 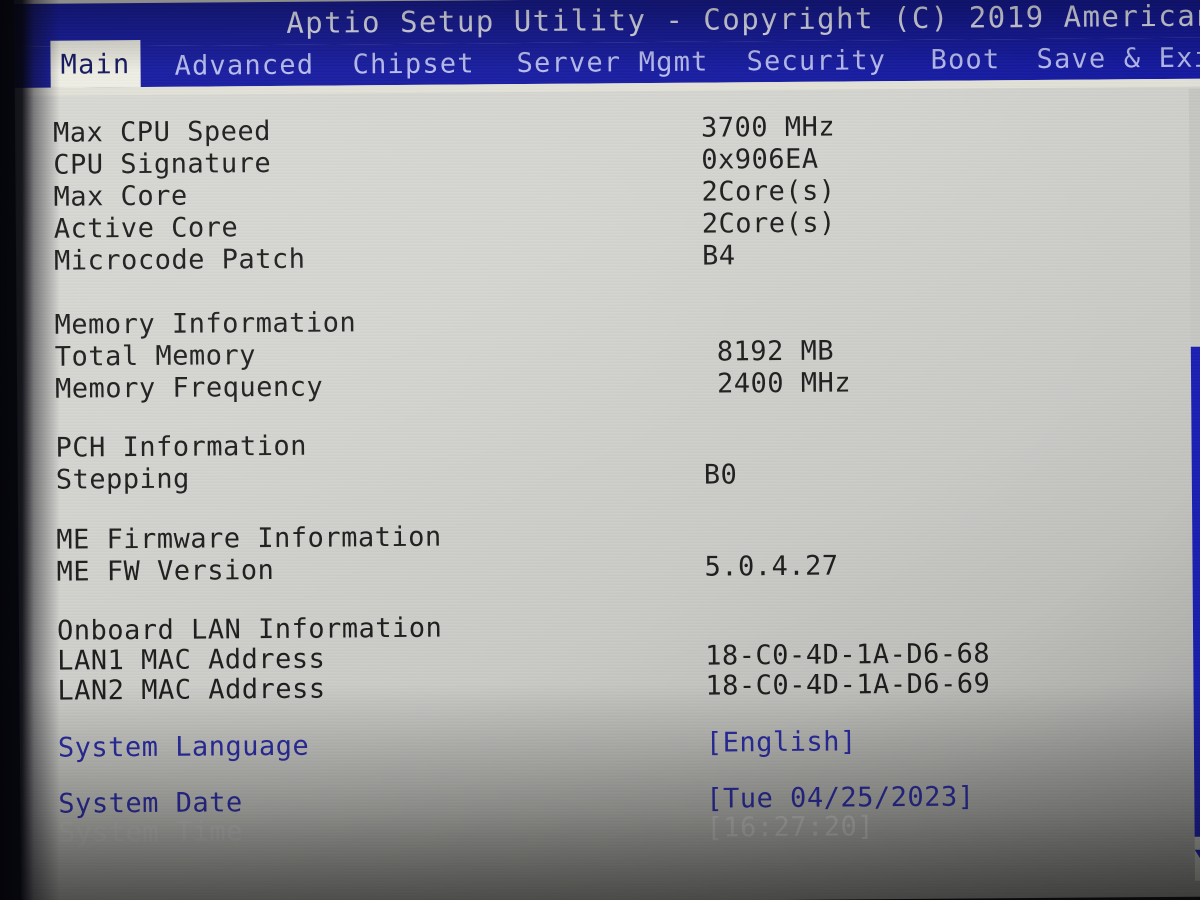 I want to click on row-label: Memory Information, so click(x=205, y=324).